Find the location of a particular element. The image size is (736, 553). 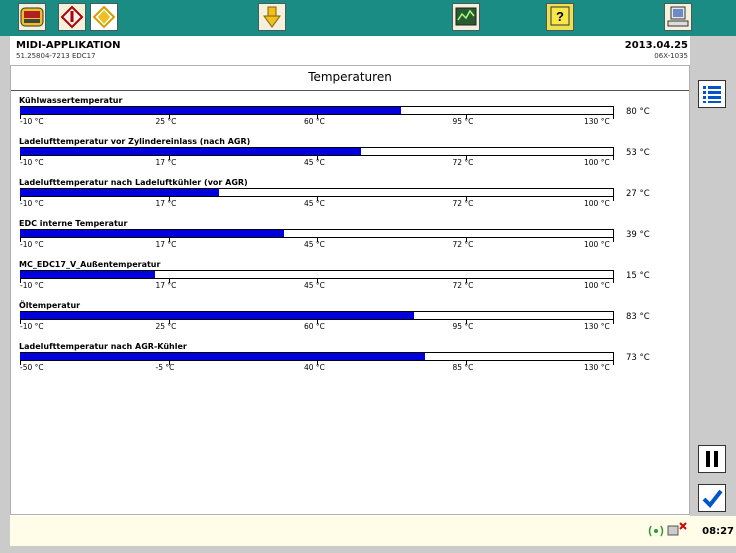

computer-button is located at coordinates (678, 17).